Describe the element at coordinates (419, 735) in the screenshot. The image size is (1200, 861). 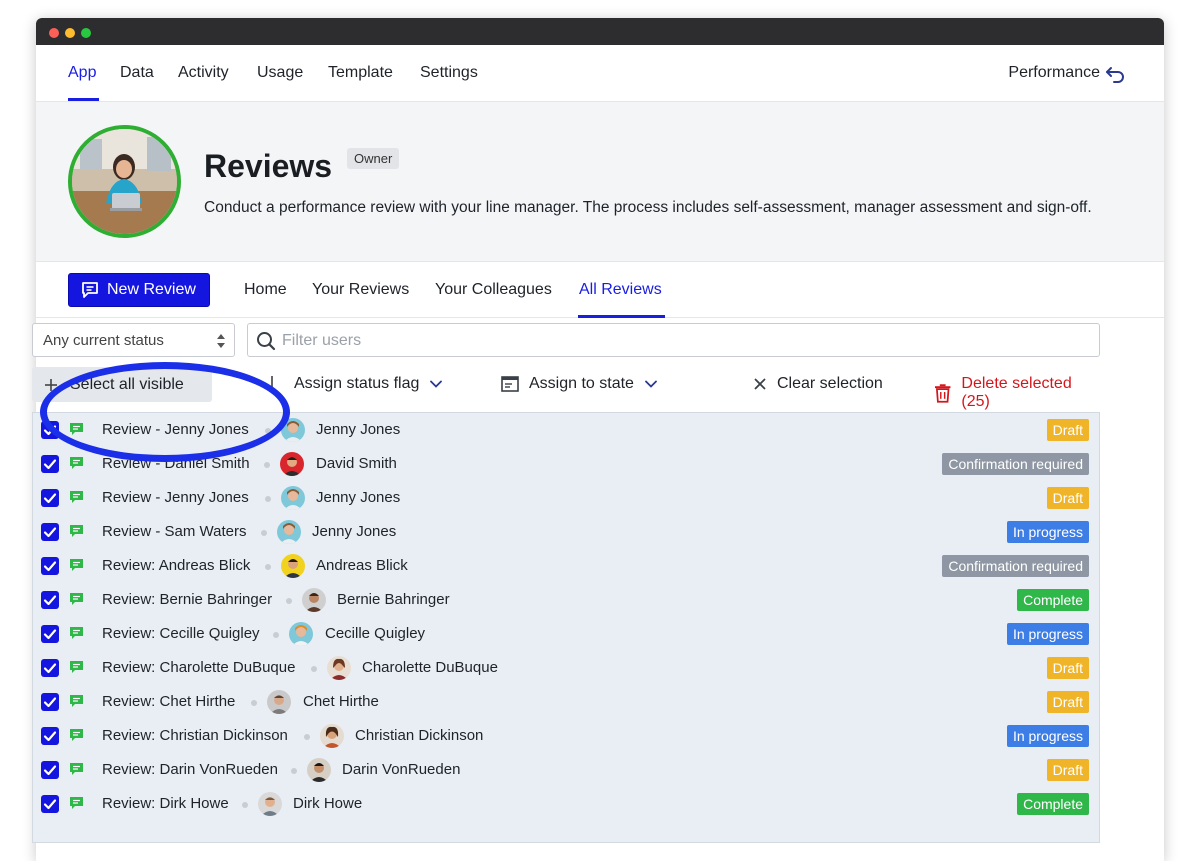
I see `user-name: Christian Dickinson` at that location.